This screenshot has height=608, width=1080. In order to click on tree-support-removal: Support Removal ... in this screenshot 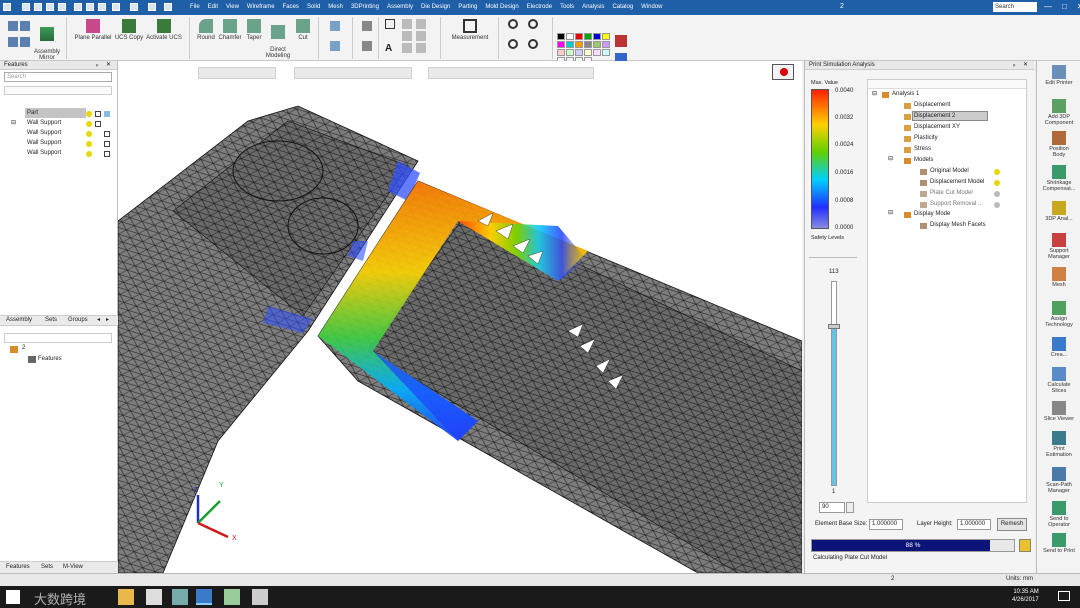, I will do `click(956, 204)`.